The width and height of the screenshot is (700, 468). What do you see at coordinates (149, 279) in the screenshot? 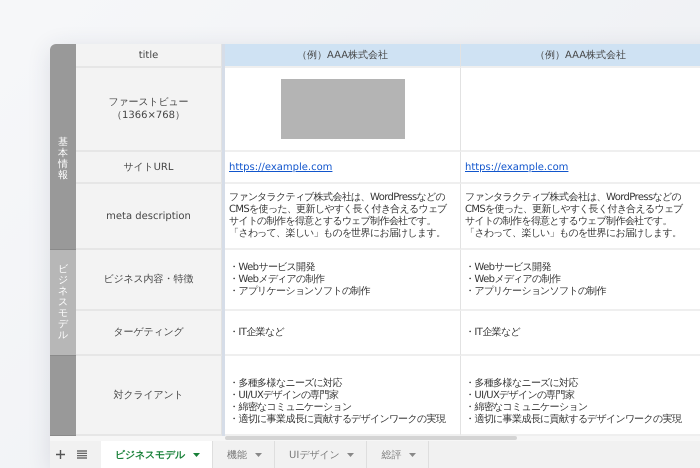
I see `row-label: ビジネス内容・特徴` at bounding box center [149, 279].